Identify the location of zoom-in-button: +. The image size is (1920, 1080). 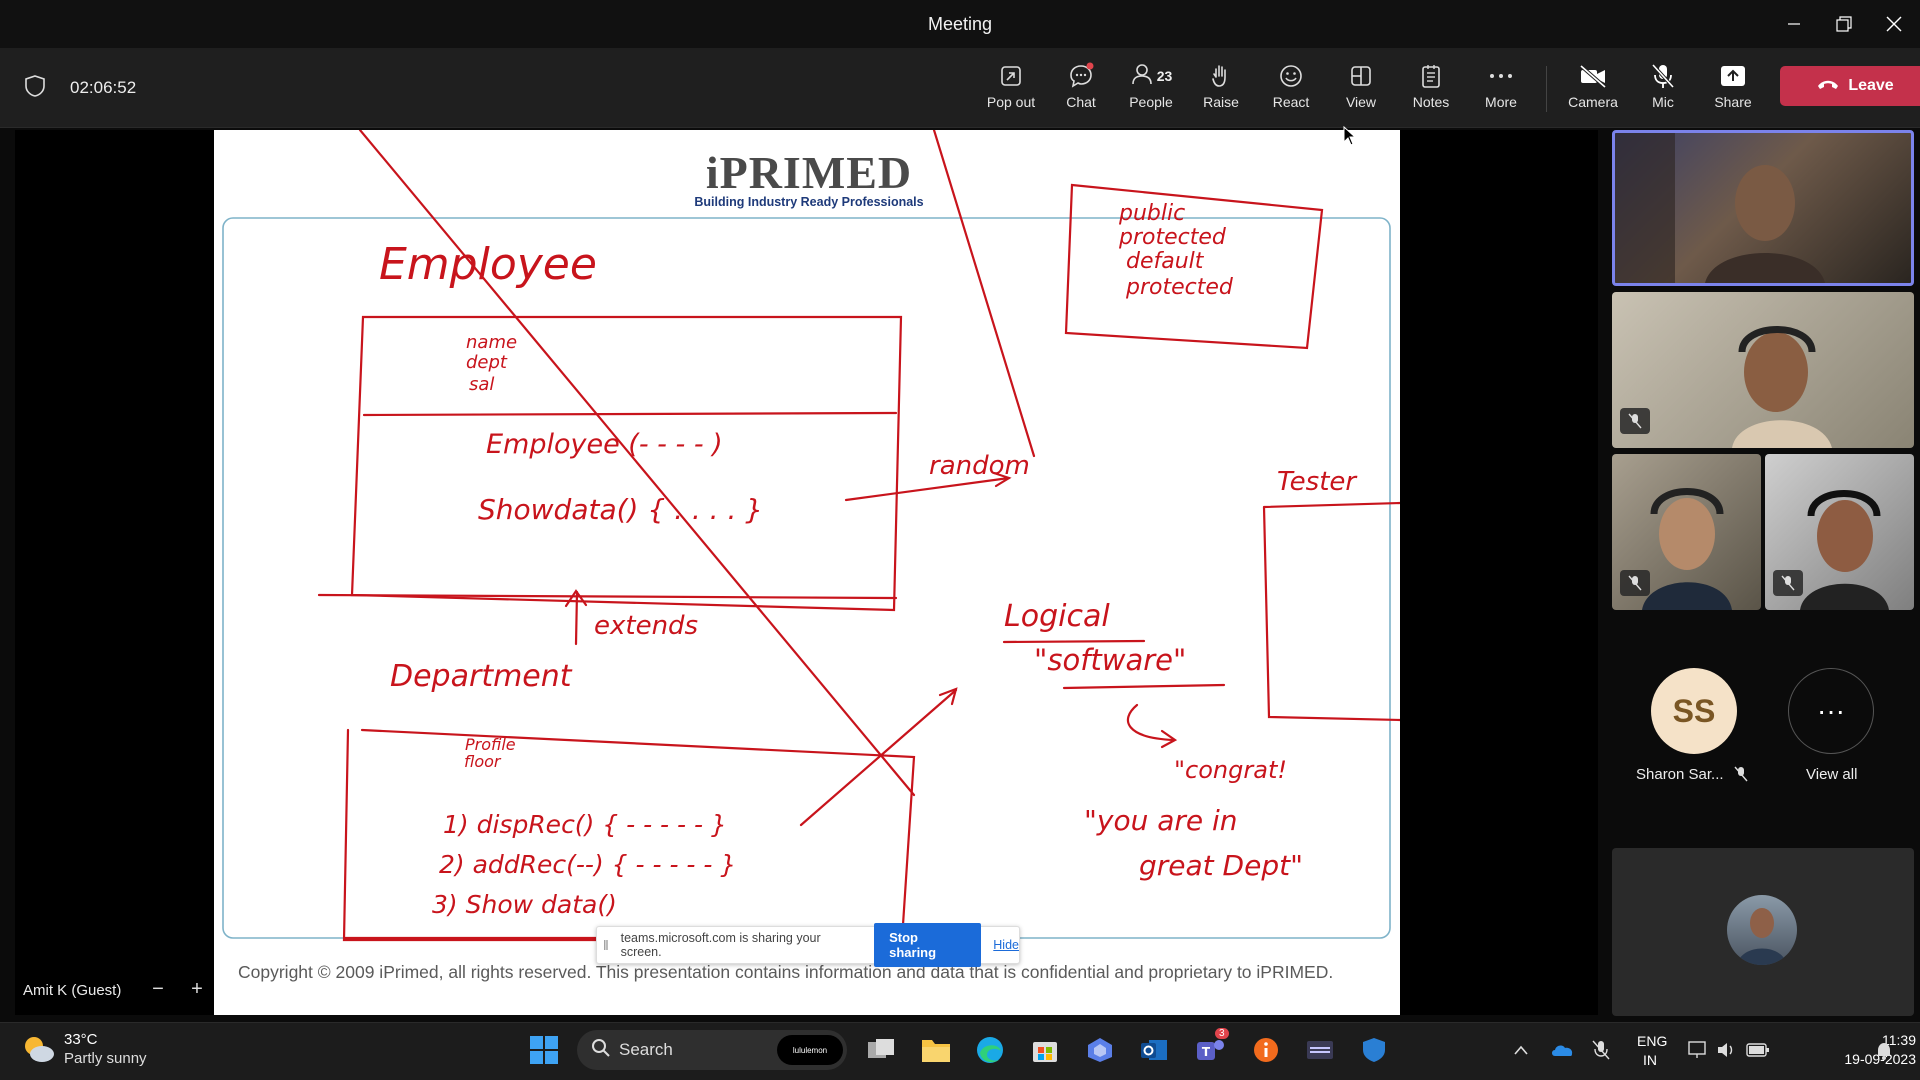
(197, 989).